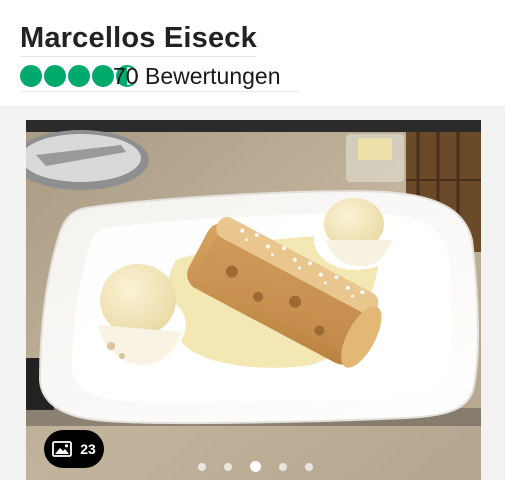 Image resolution: width=505 pixels, height=480 pixels. I want to click on restaurant-name: Marcellos Eiseck, so click(138, 38).